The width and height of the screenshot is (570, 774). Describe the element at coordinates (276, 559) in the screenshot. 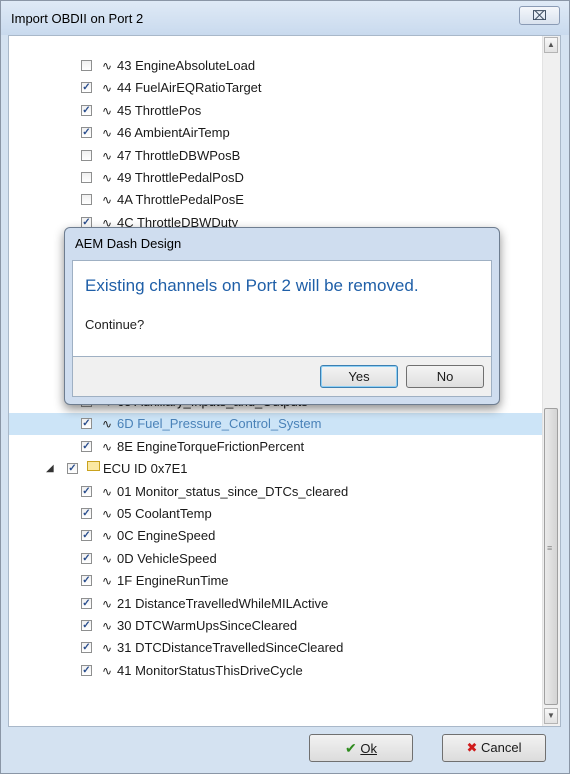

I see `tree-channel-row: ✓ ∿ 0D VehicleSpeed` at that location.